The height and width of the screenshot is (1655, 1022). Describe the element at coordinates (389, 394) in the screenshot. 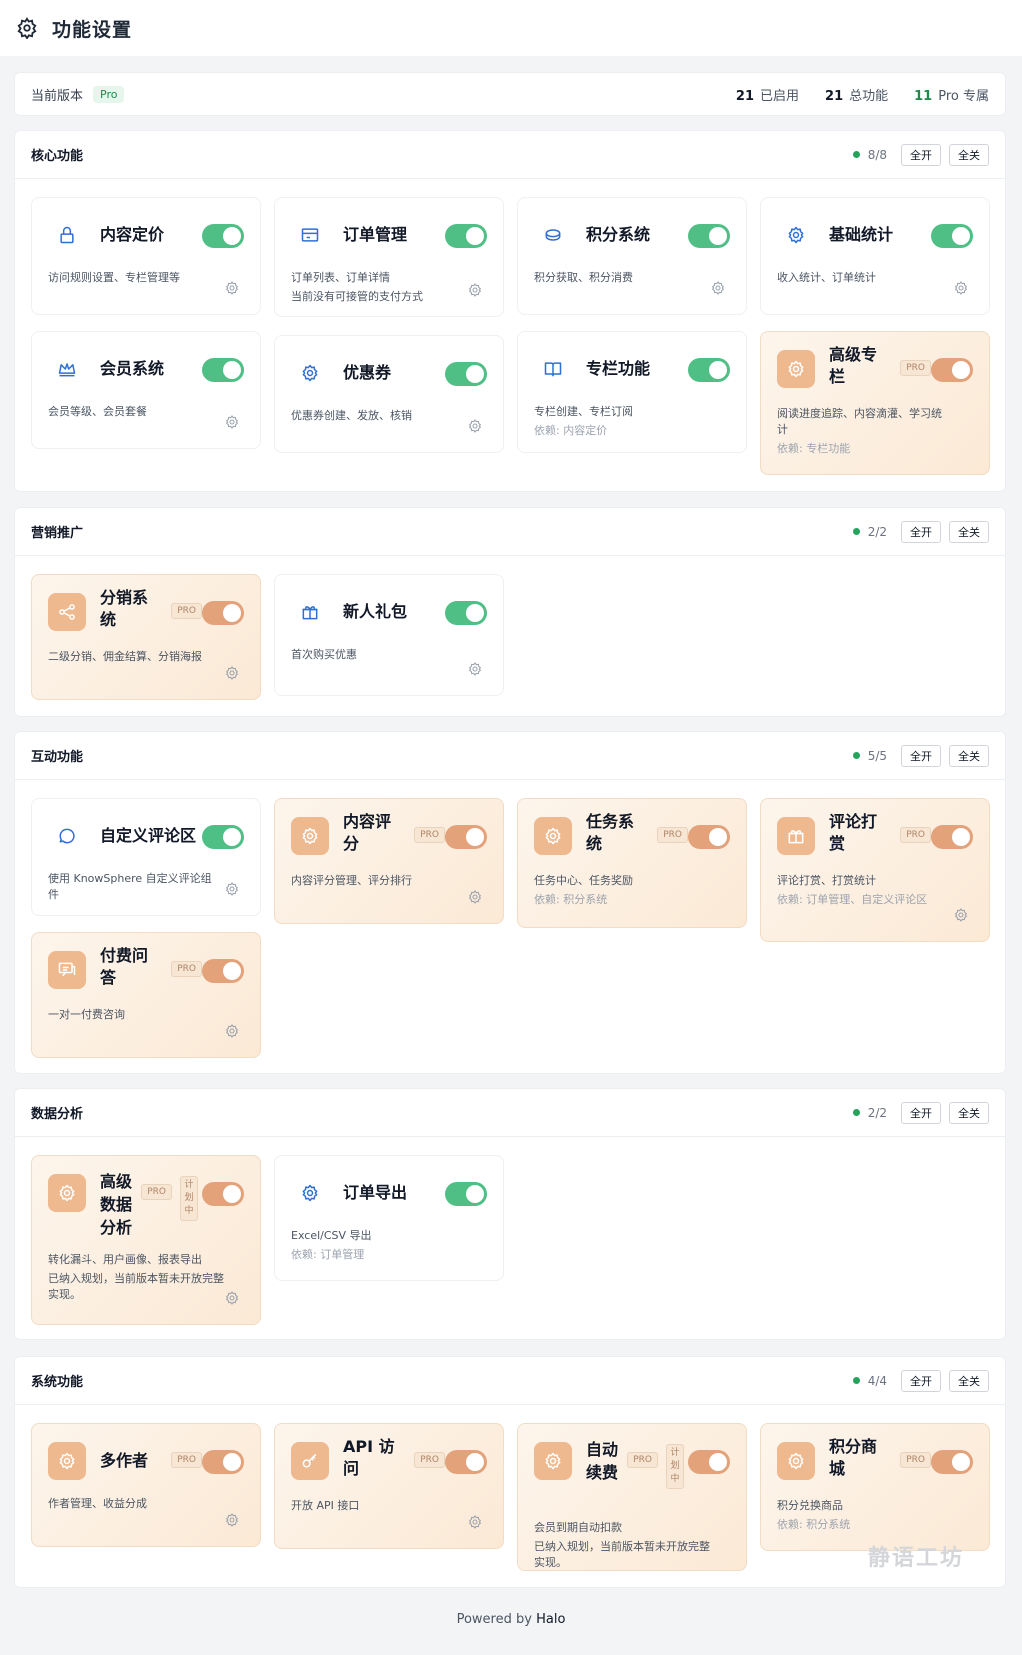

I see `feature-card: 优惠券 优惠券创建、发放、核销` at that location.